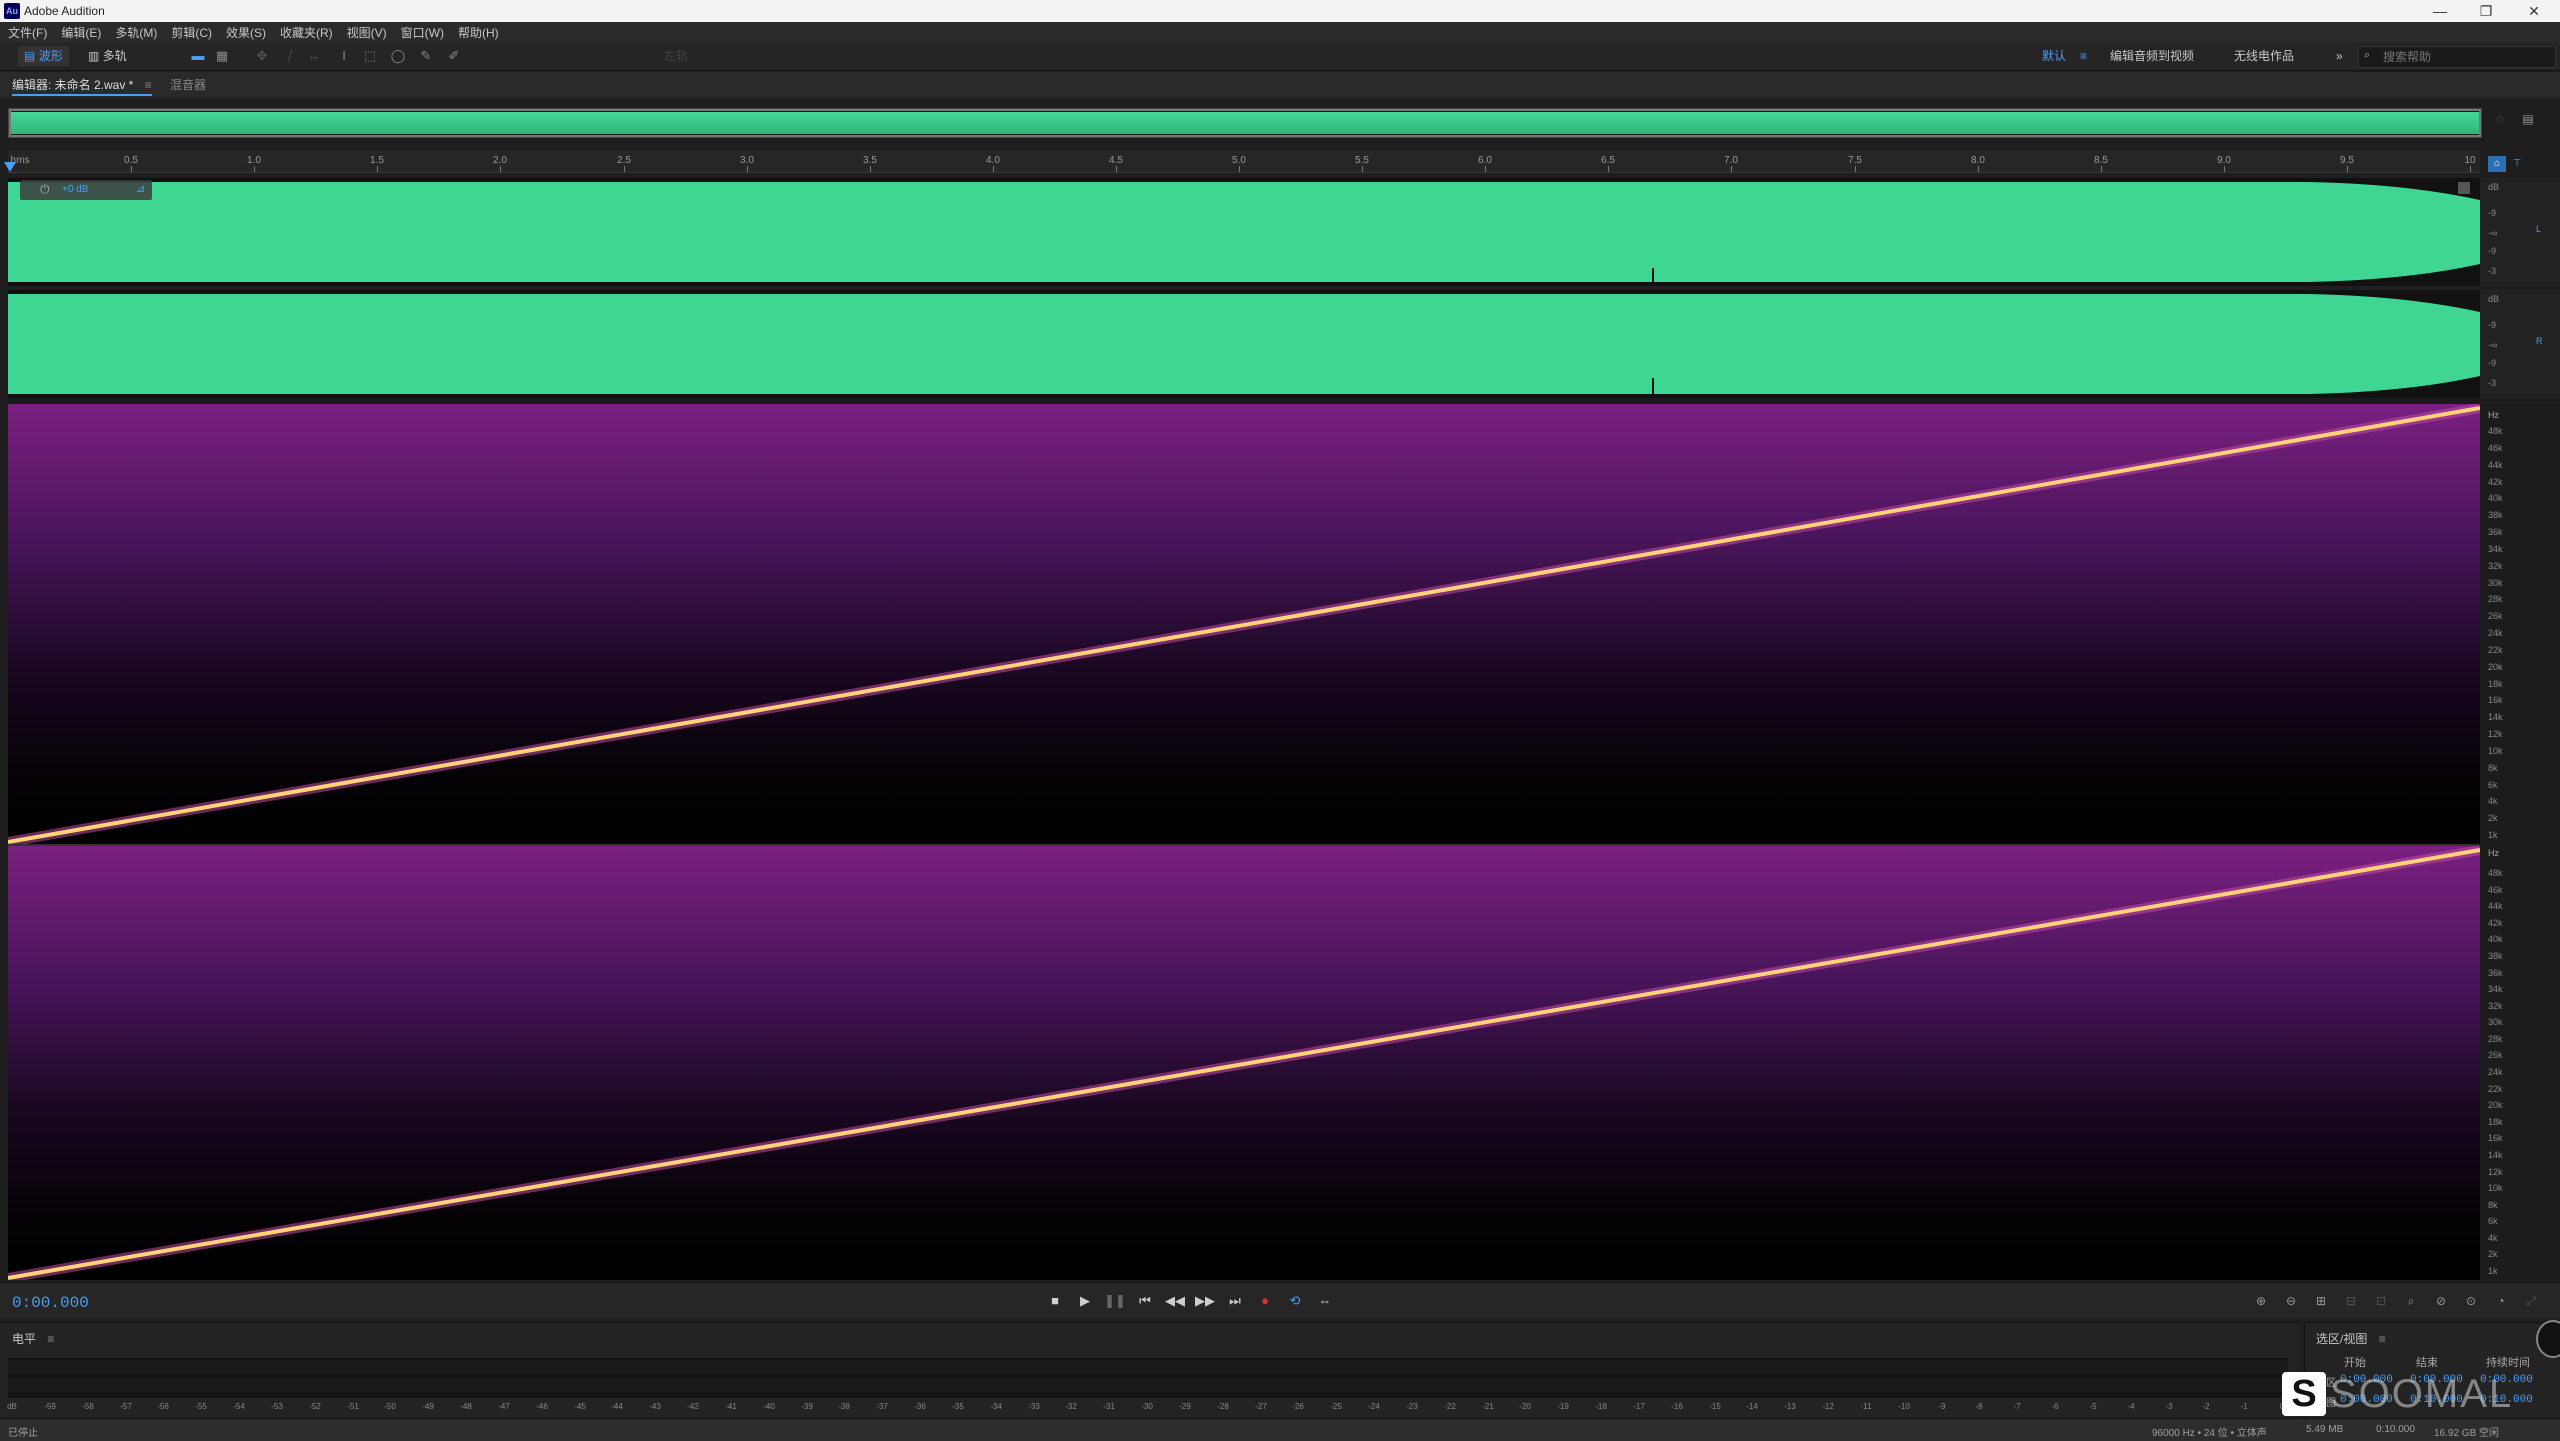 The height and width of the screenshot is (1441, 2560). What do you see at coordinates (73, 85) in the screenshot?
I see `editor-tab-label: 编辑器: 未命名 2.wav *` at bounding box center [73, 85].